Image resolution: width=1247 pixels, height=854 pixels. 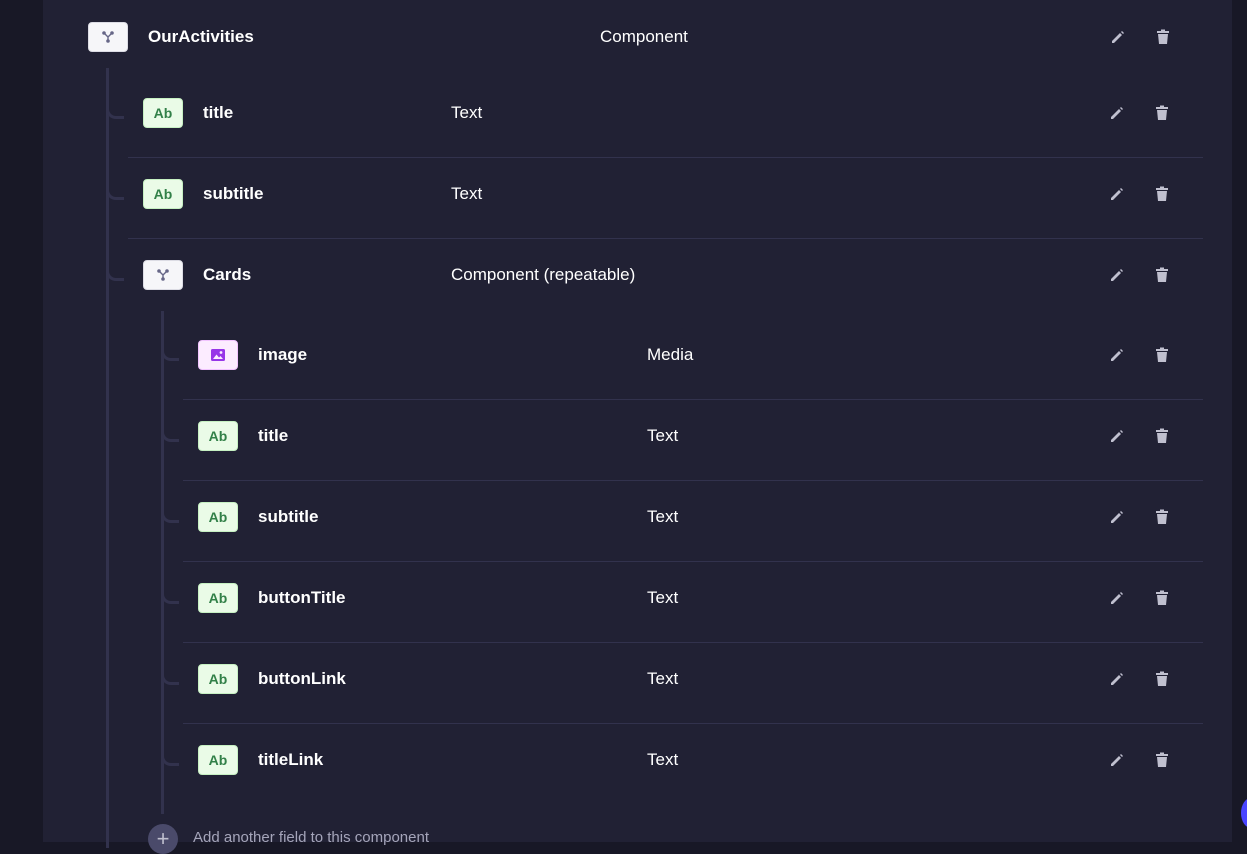 I want to click on field-type: Media, so click(x=670, y=354).